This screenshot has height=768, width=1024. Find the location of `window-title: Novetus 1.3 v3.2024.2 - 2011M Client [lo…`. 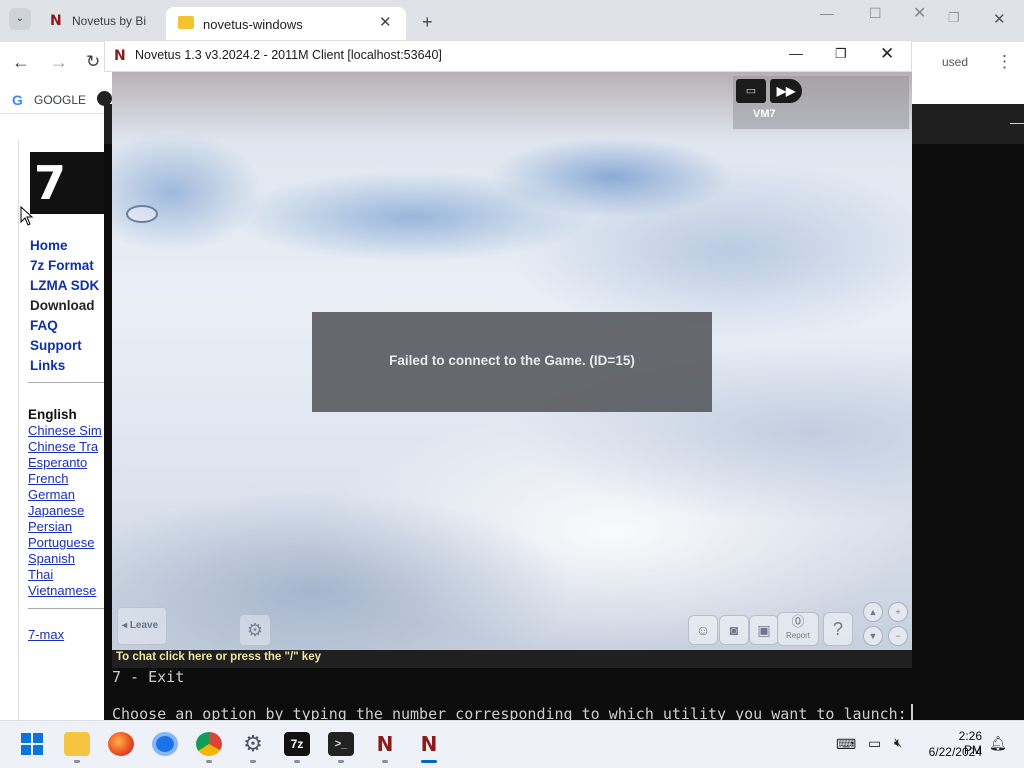

window-title: Novetus 1.3 v3.2024.2 - 2011M Client [lo… is located at coordinates (288, 55).